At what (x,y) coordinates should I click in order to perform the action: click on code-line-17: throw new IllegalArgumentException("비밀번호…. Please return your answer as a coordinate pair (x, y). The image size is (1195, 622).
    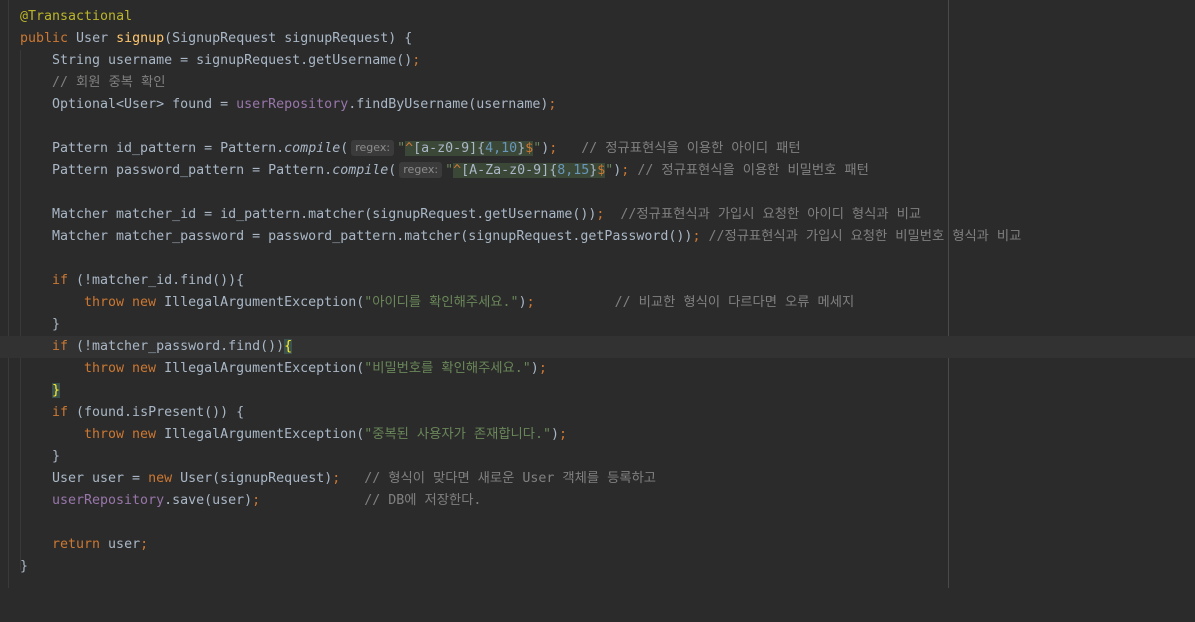
    Looking at the image, I should click on (597, 369).